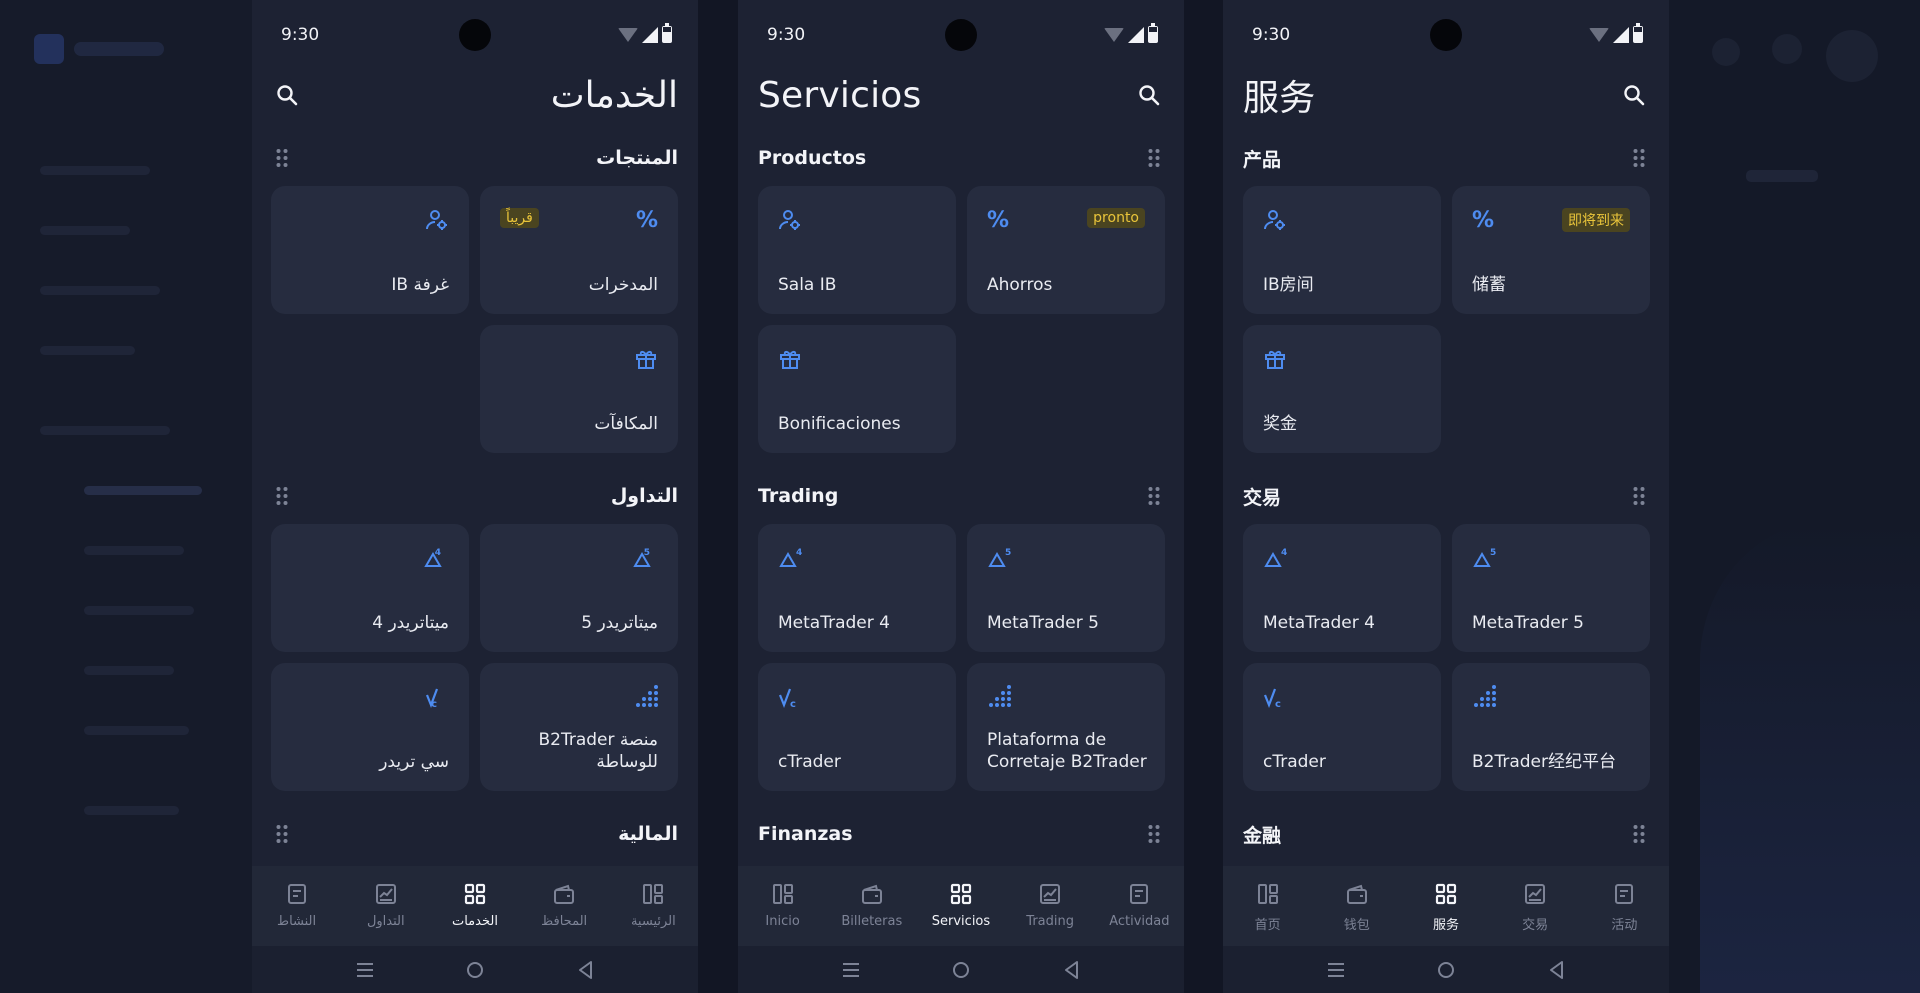  What do you see at coordinates (1446, 907) in the screenshot?
I see `nav-item-services: 服务` at bounding box center [1446, 907].